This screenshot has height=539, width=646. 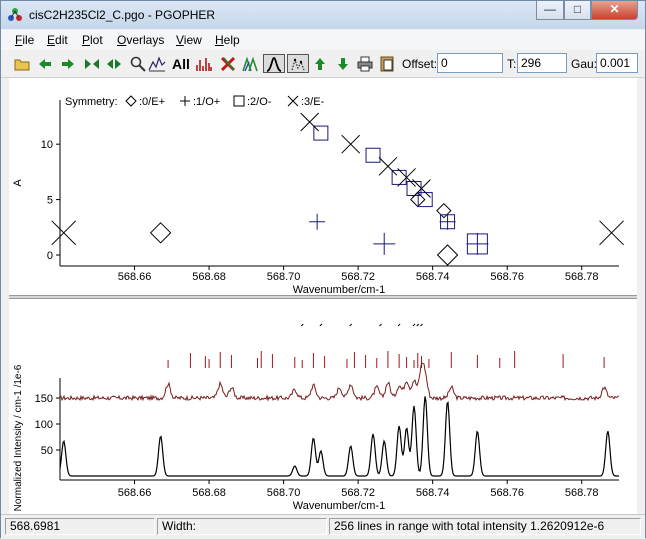 What do you see at coordinates (157, 63) in the screenshot?
I see `fit-icon` at bounding box center [157, 63].